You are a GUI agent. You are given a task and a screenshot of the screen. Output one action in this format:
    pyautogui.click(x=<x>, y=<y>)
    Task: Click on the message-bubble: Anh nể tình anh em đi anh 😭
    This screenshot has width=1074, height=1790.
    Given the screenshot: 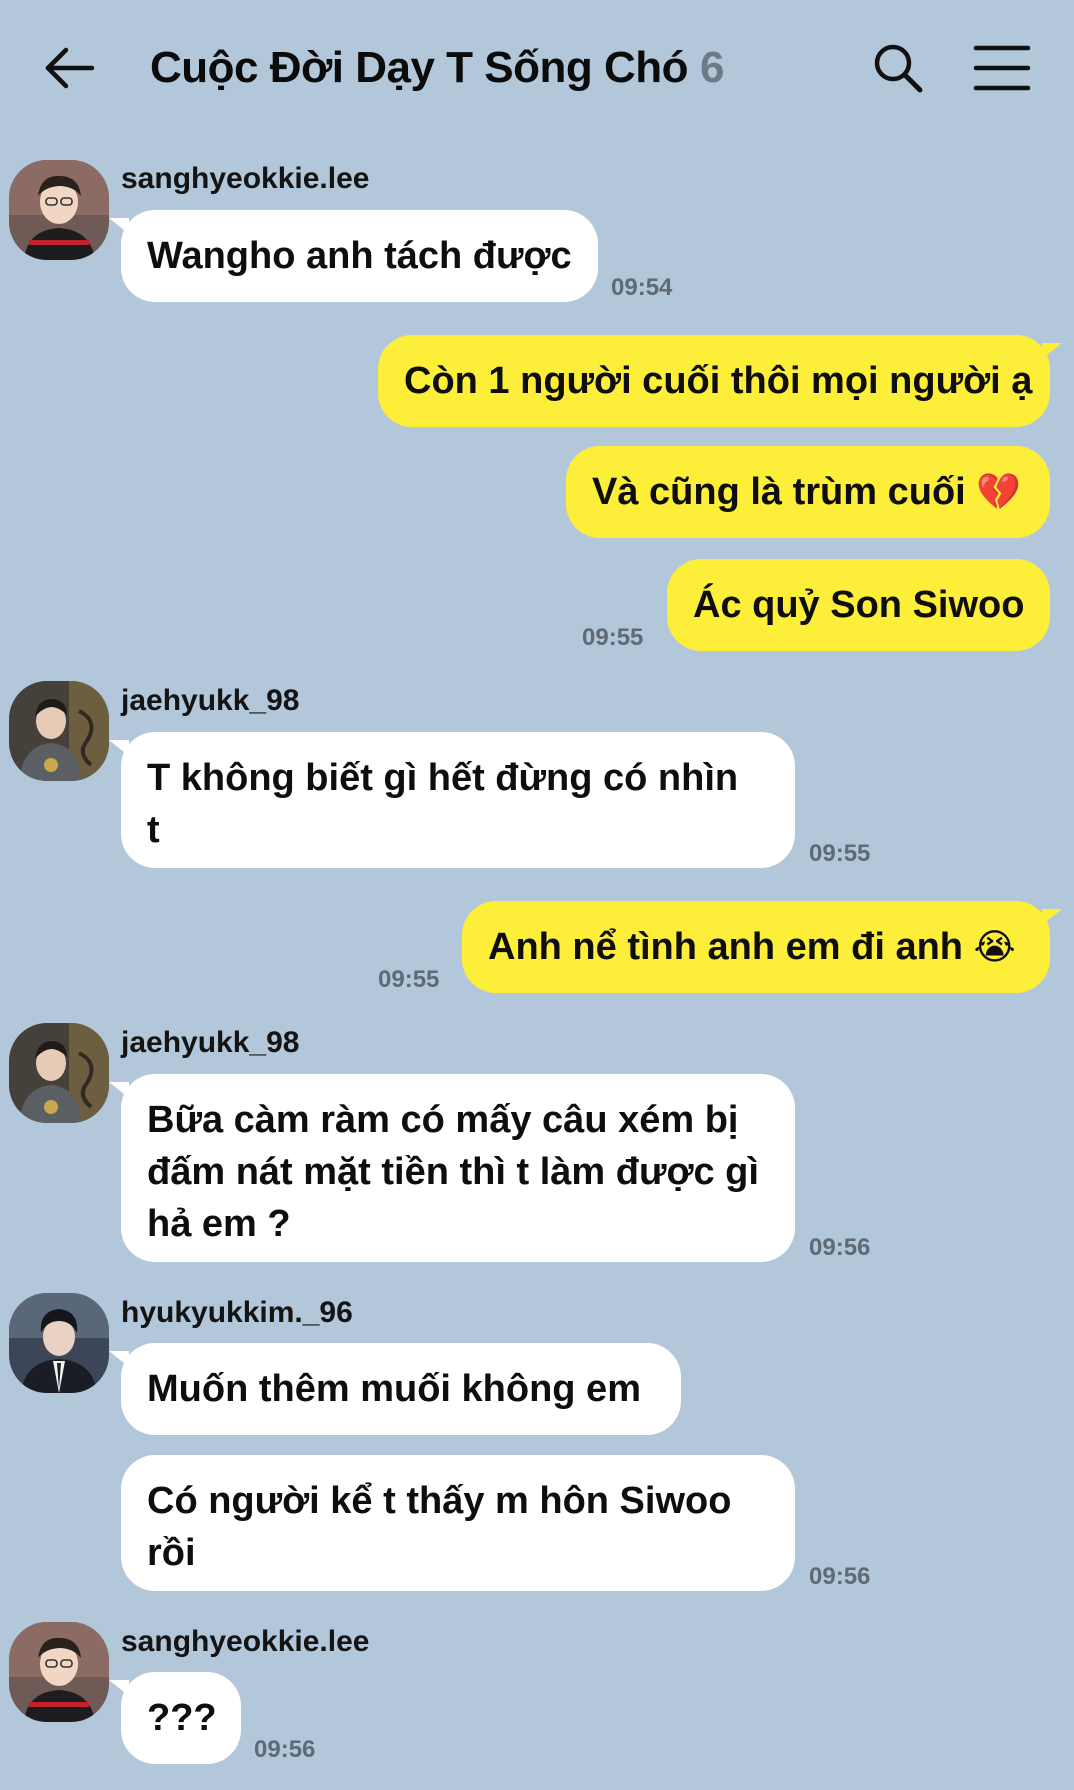 What is the action you would take?
    pyautogui.click(x=762, y=947)
    